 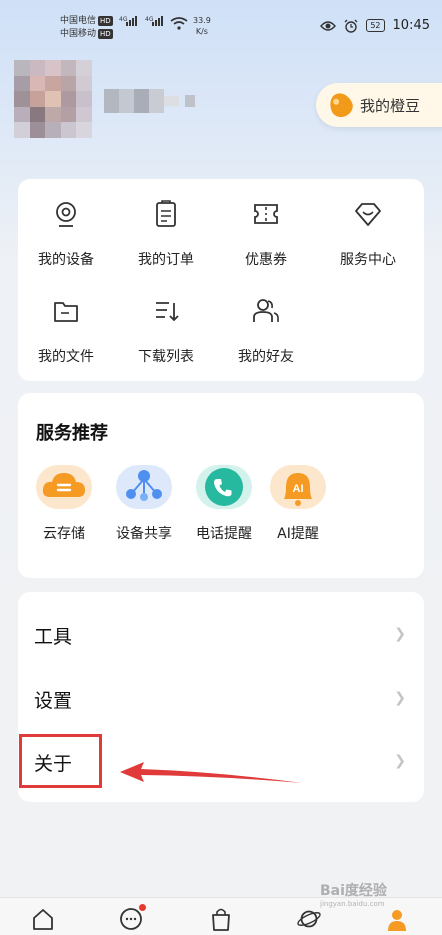 What do you see at coordinates (60, 761) in the screenshot?
I see `annotation-highlight-box` at bounding box center [60, 761].